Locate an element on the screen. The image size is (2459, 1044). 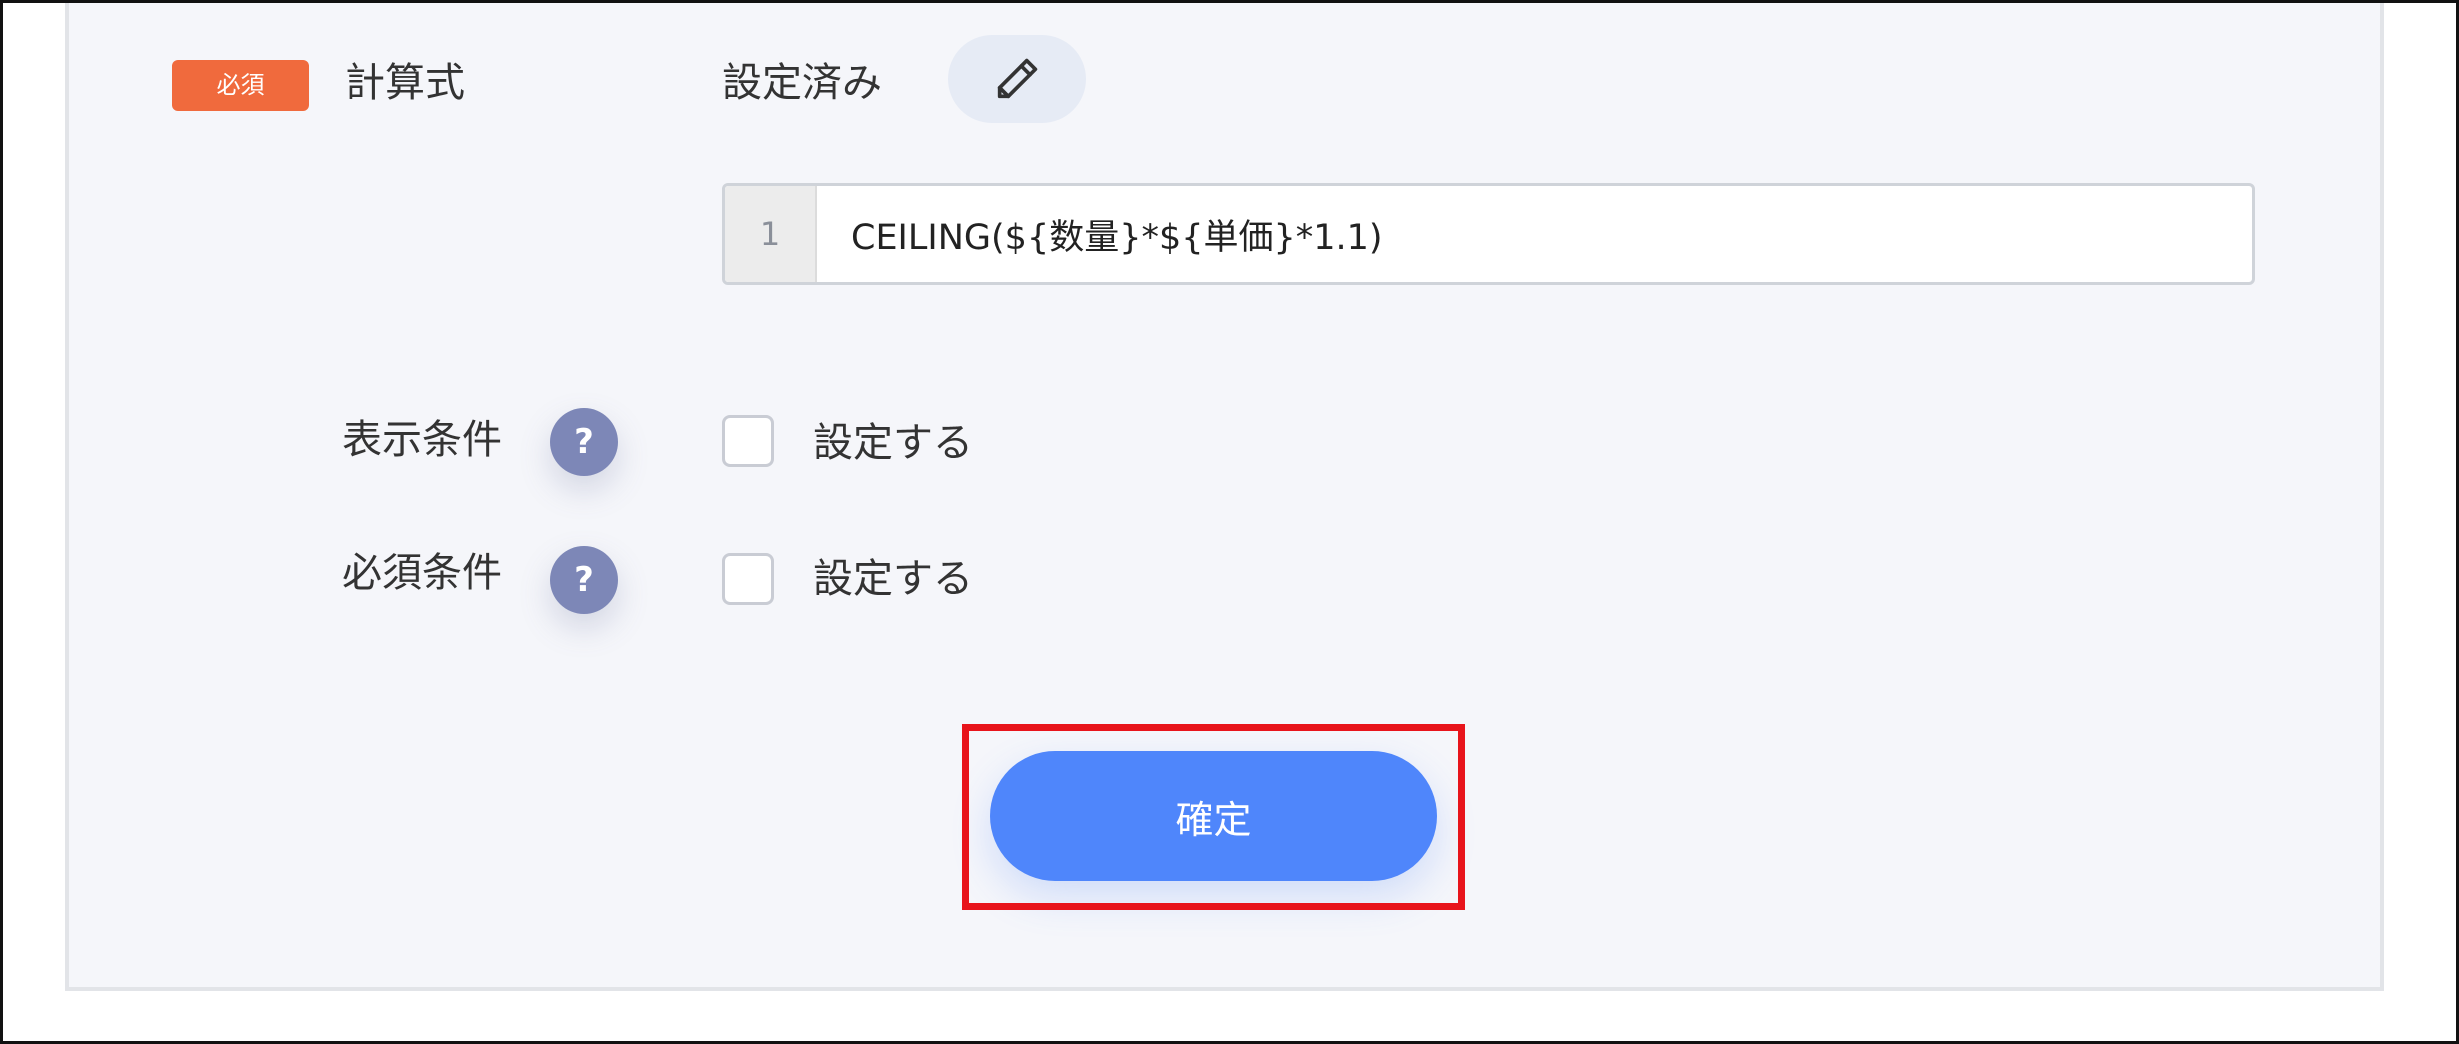
formula-status: 設定済み is located at coordinates (802, 83).